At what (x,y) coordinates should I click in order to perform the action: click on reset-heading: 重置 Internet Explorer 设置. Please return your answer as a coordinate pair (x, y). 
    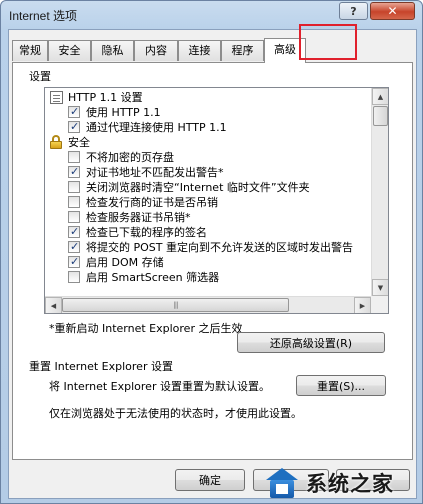
    Looking at the image, I should click on (101, 366).